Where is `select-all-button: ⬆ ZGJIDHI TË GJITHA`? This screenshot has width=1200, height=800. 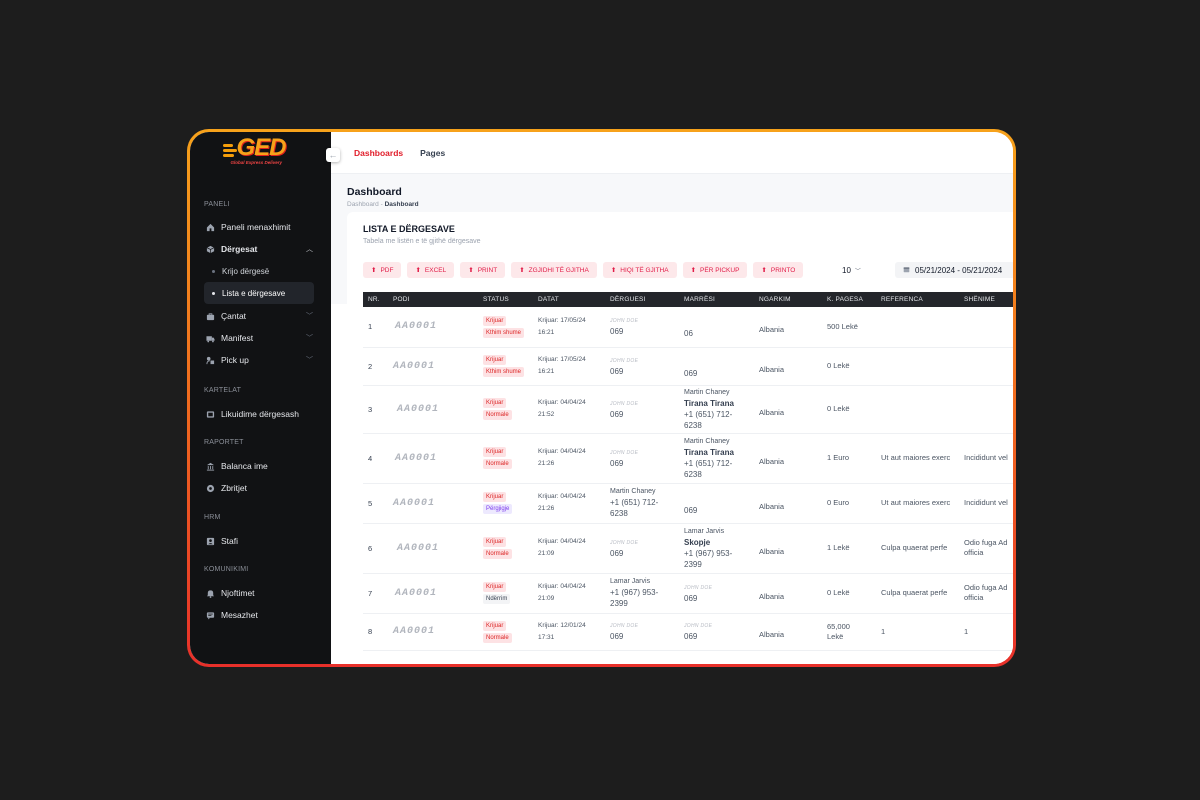
select-all-button: ⬆ ZGJIDHI TË GJITHA is located at coordinates (554, 270).